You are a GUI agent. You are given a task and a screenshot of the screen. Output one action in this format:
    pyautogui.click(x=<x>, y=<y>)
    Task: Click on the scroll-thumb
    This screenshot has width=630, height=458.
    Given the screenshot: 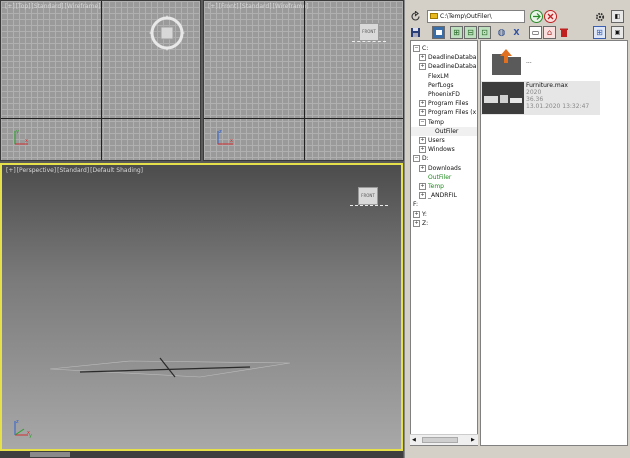 What is the action you would take?
    pyautogui.click(x=440, y=440)
    